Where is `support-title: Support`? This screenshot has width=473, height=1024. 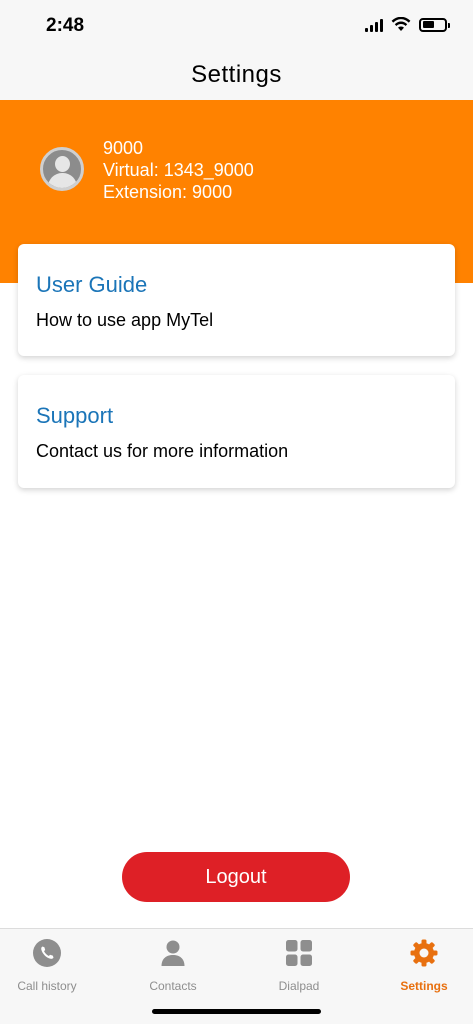
support-title: Support is located at coordinates (75, 415).